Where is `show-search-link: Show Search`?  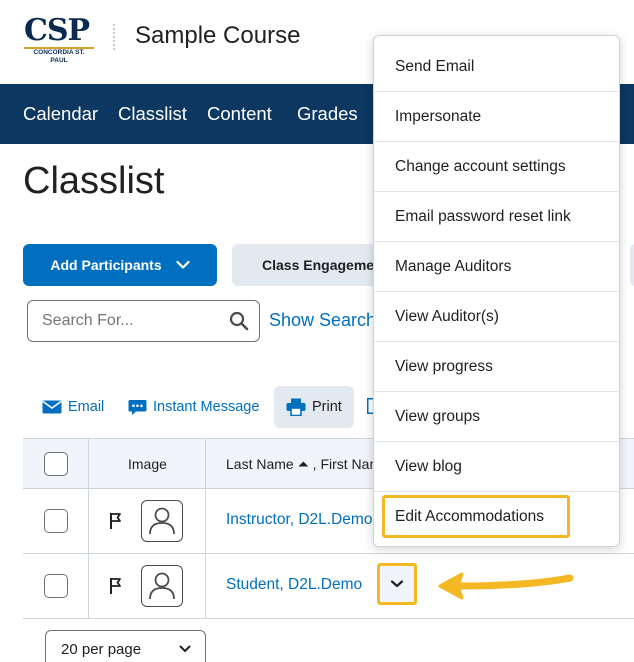 show-search-link: Show Search is located at coordinates (322, 320).